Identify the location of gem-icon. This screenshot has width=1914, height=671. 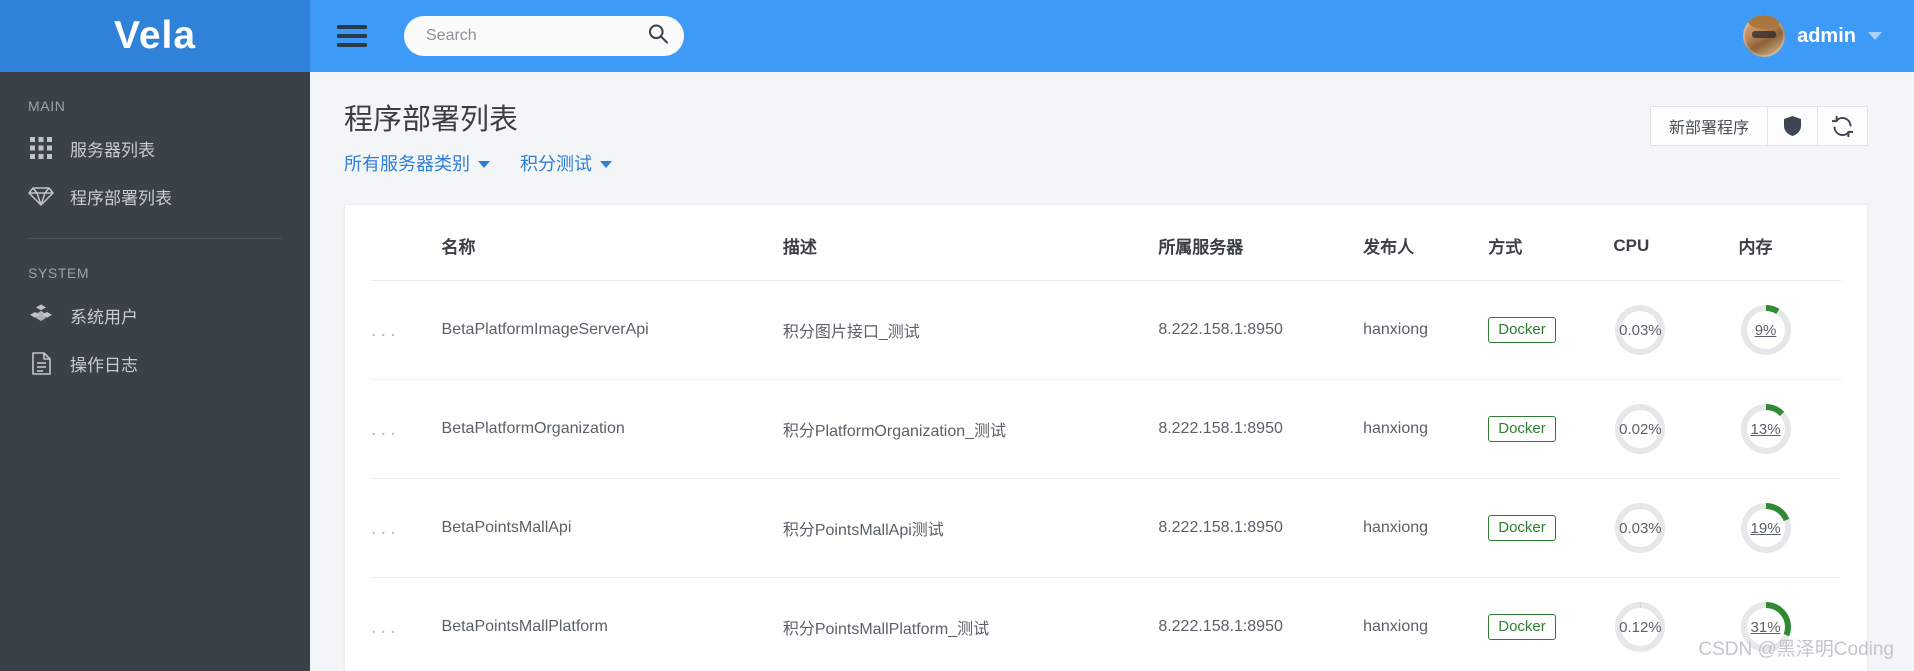
(41, 196).